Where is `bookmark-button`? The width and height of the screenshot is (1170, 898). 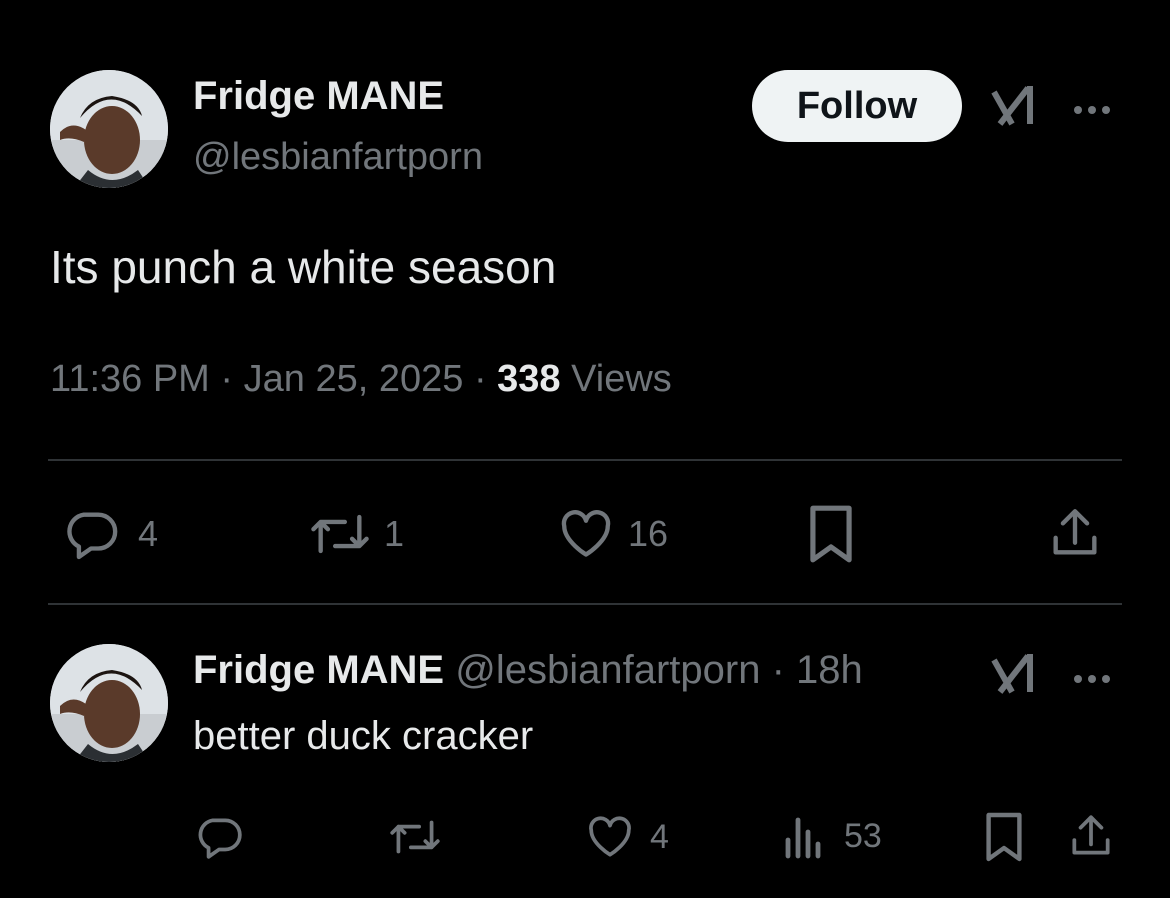 bookmark-button is located at coordinates (831, 534).